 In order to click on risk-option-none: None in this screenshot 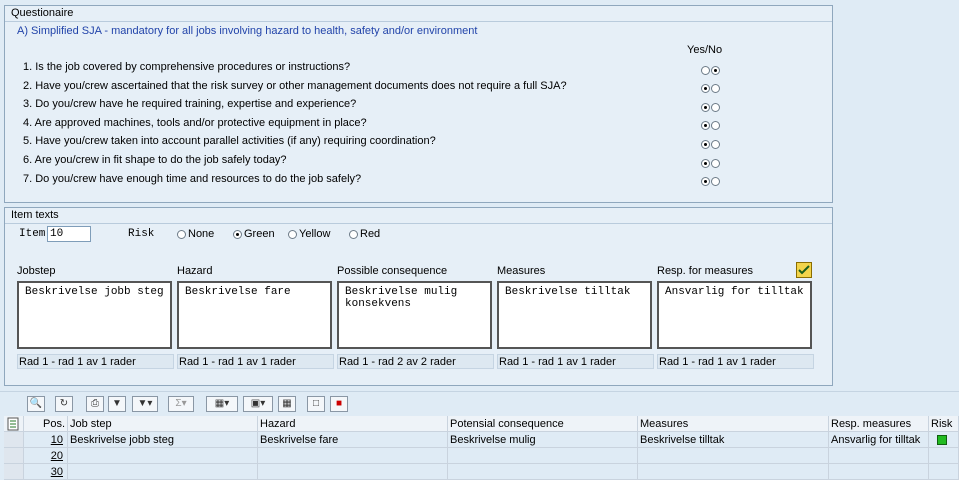, I will do `click(195, 234)`.